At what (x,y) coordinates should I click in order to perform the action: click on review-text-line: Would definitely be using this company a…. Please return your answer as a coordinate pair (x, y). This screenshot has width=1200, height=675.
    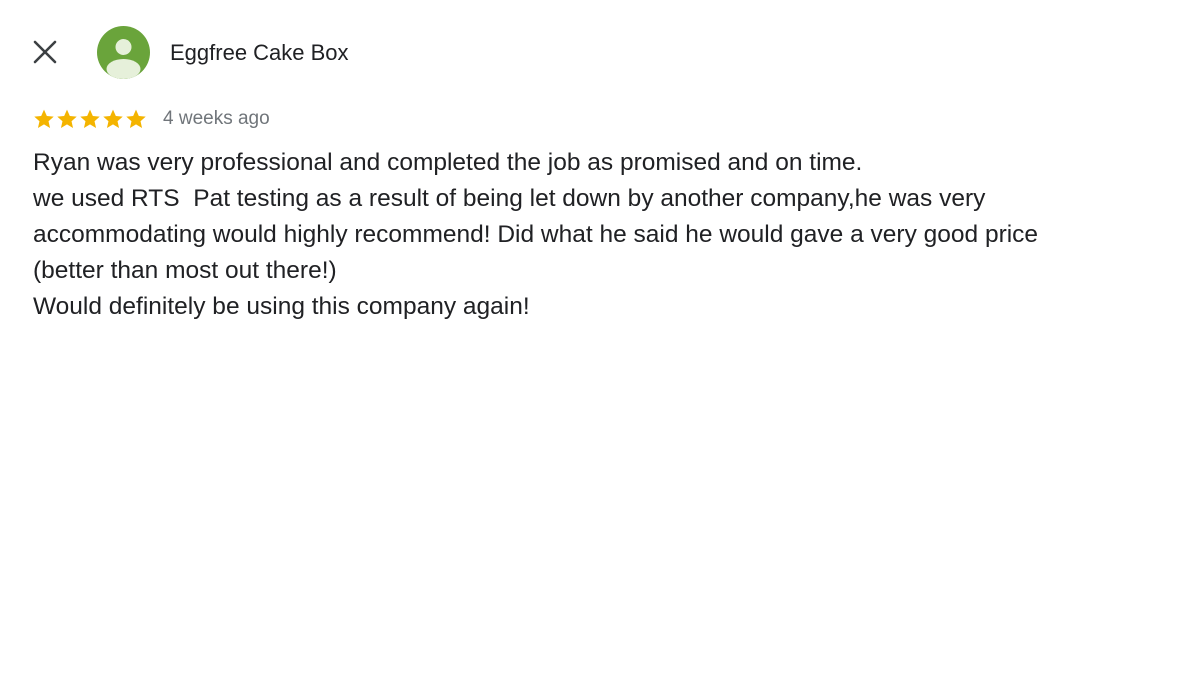
    Looking at the image, I should click on (281, 306).